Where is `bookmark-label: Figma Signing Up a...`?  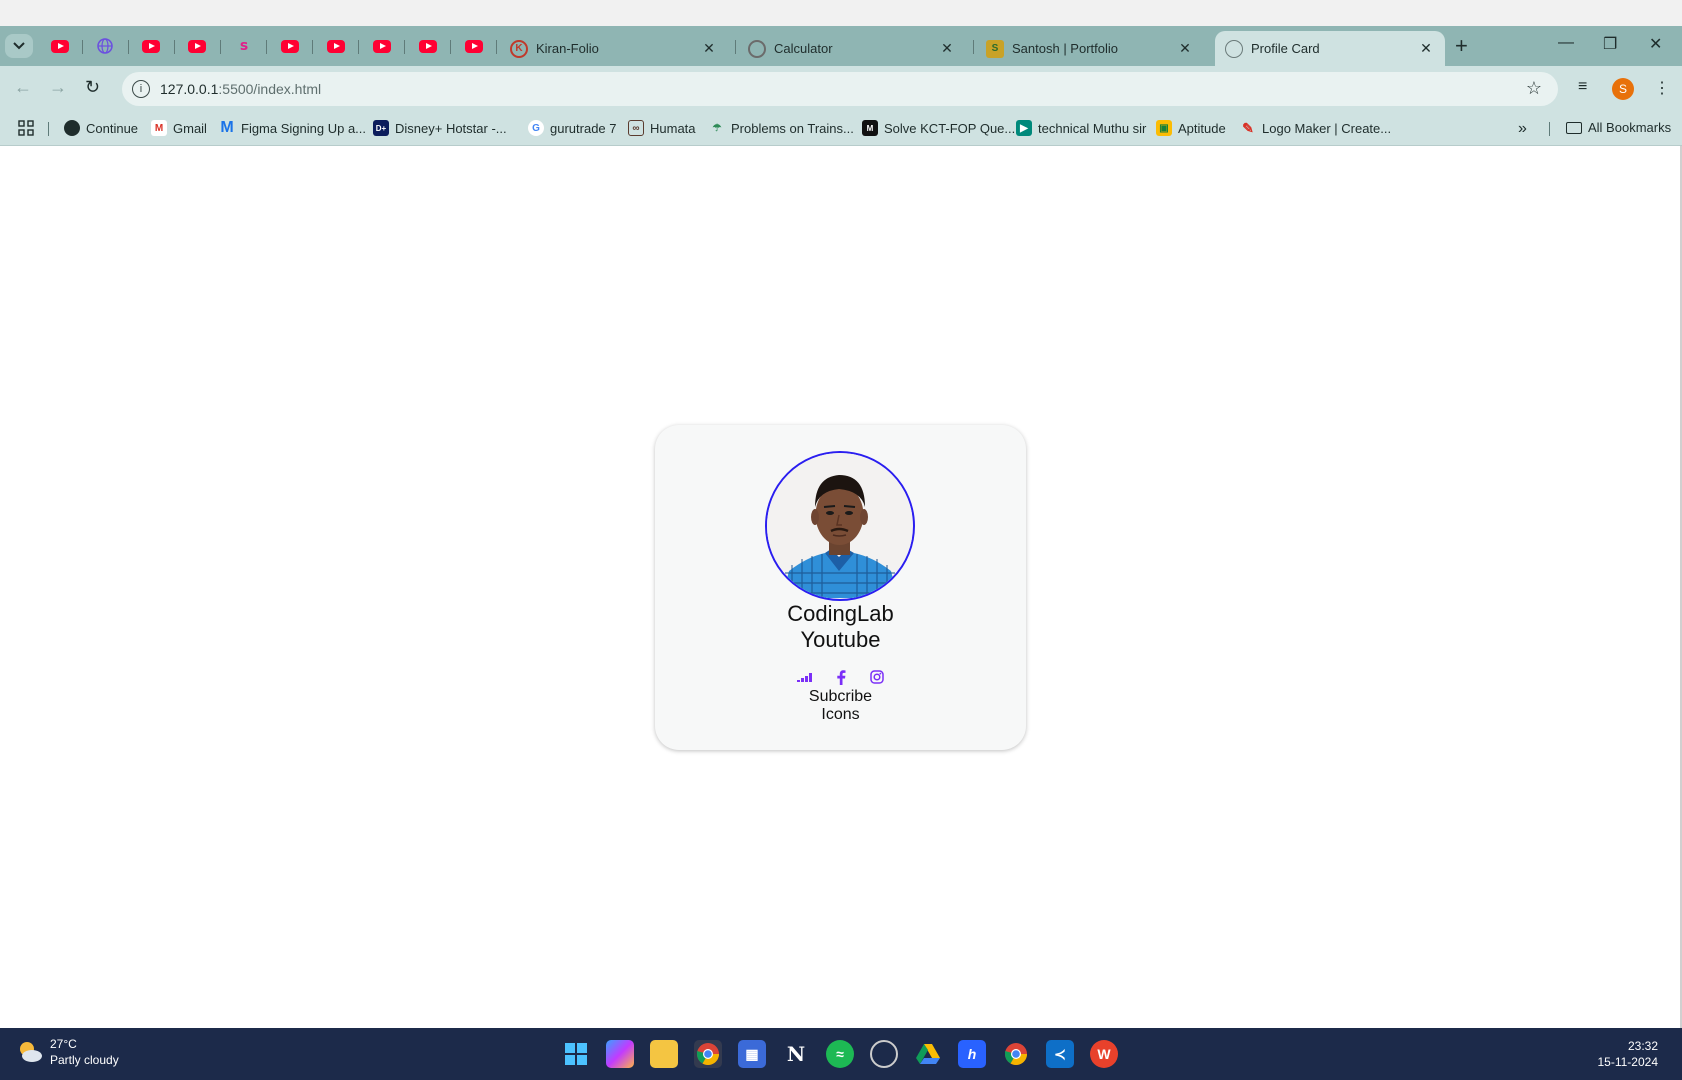
bookmark-label: Figma Signing Up a... is located at coordinates (304, 128).